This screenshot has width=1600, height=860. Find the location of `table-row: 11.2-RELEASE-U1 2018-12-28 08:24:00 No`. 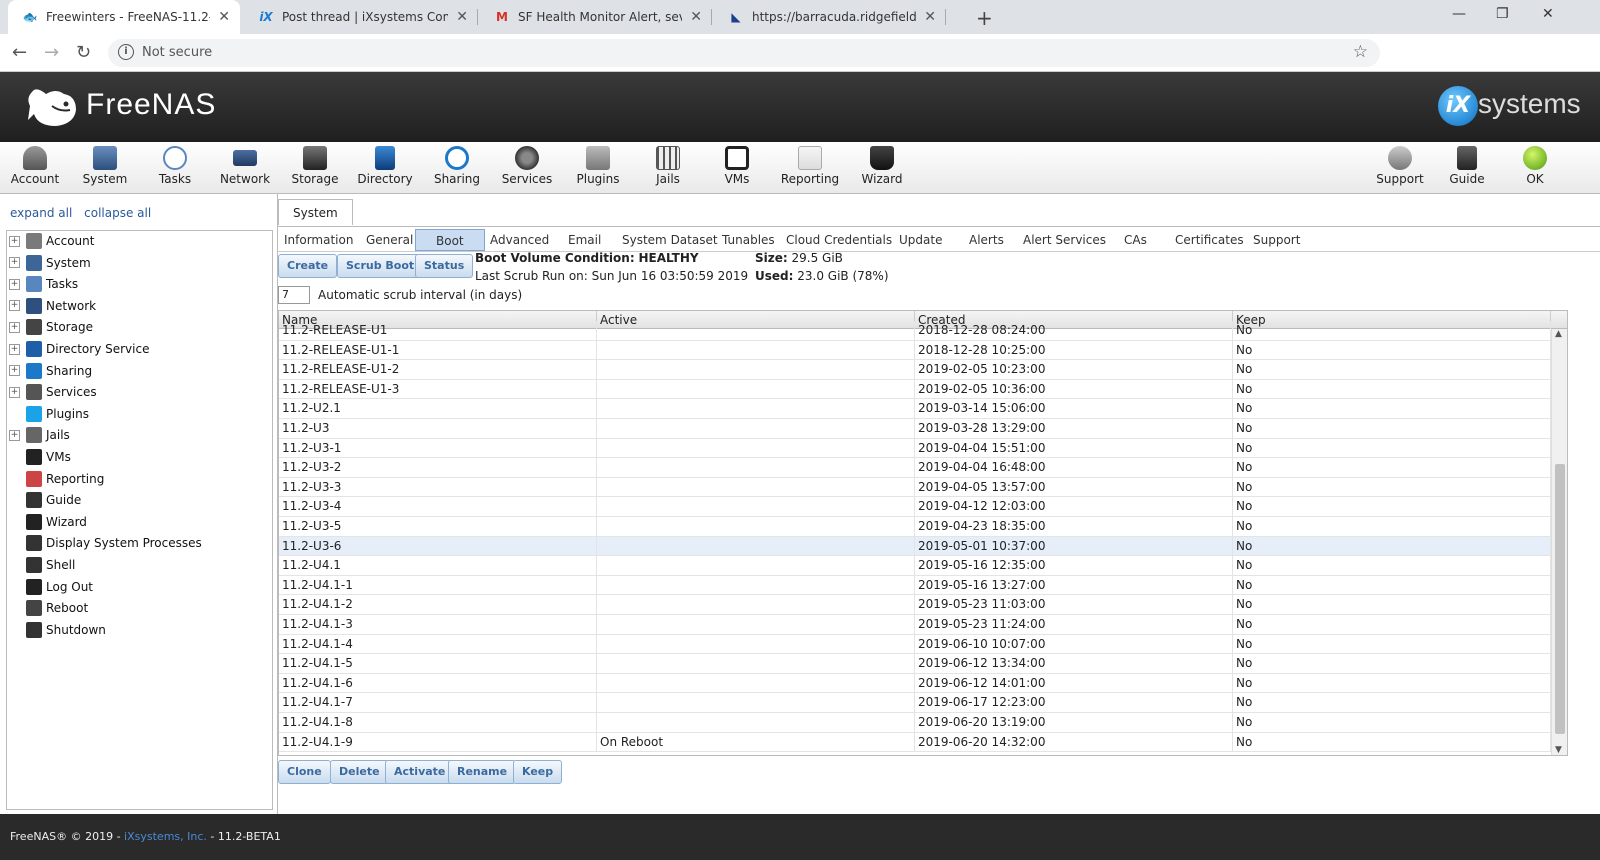

table-row: 11.2-RELEASE-U1 2018-12-28 08:24:00 No is located at coordinates (915, 331).